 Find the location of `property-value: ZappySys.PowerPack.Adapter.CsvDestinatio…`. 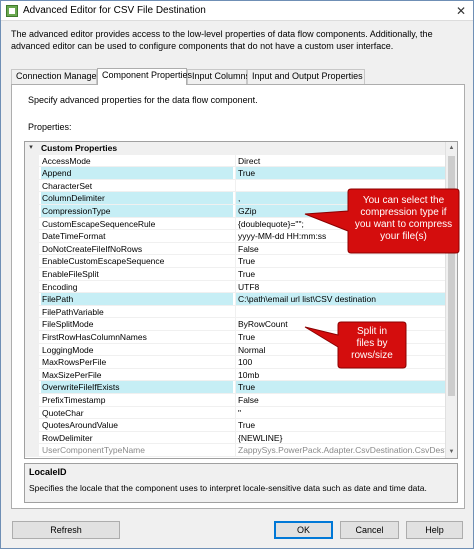

property-value: ZappySys.PowerPack.Adapter.CsvDestinatio… is located at coordinates (340, 450).